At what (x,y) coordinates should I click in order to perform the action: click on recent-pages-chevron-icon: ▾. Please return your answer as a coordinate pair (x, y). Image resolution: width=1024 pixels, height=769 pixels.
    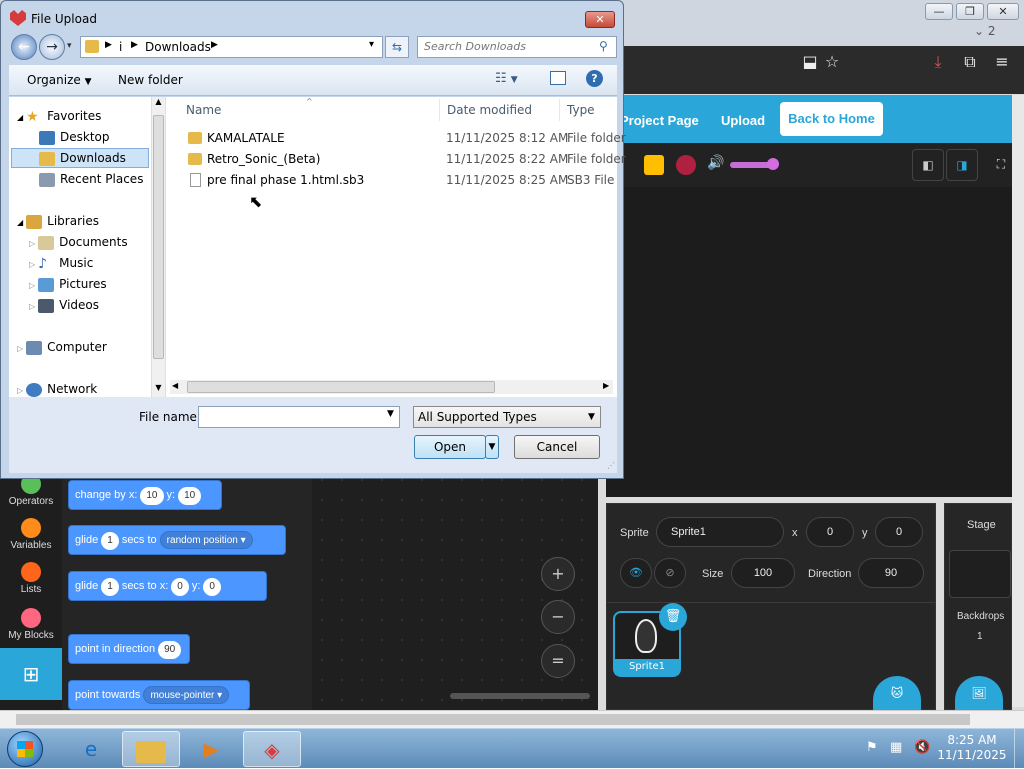
    Looking at the image, I should click on (69, 46).